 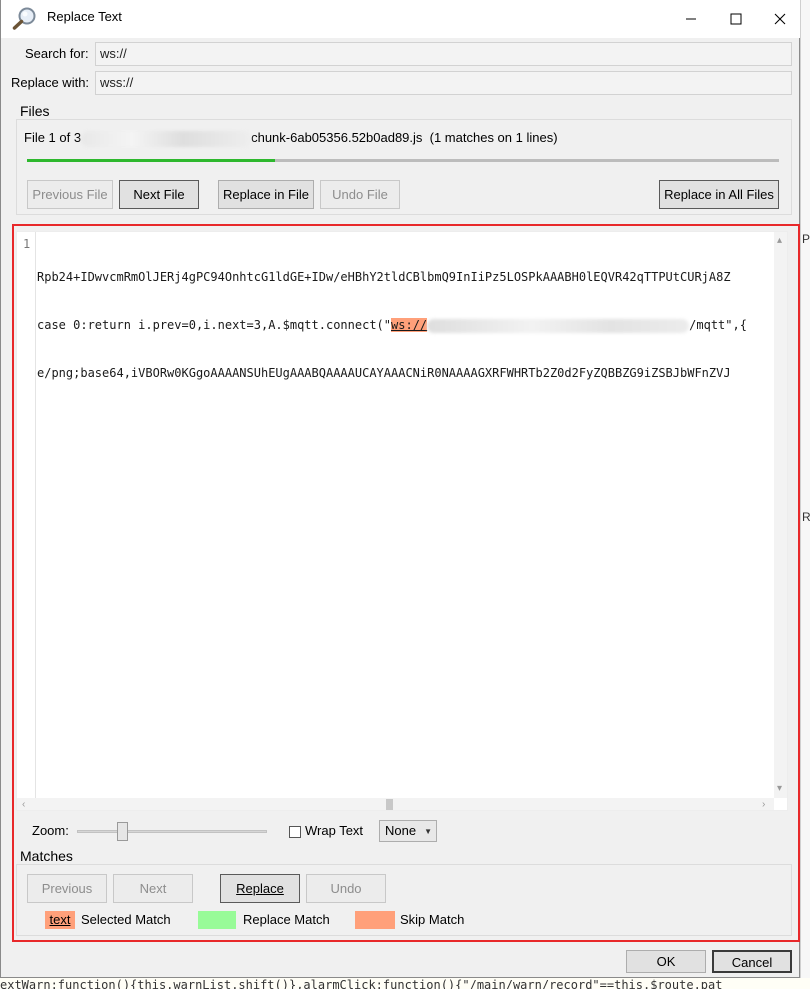 I want to click on background-fragment: Pa, so click(x=806, y=239).